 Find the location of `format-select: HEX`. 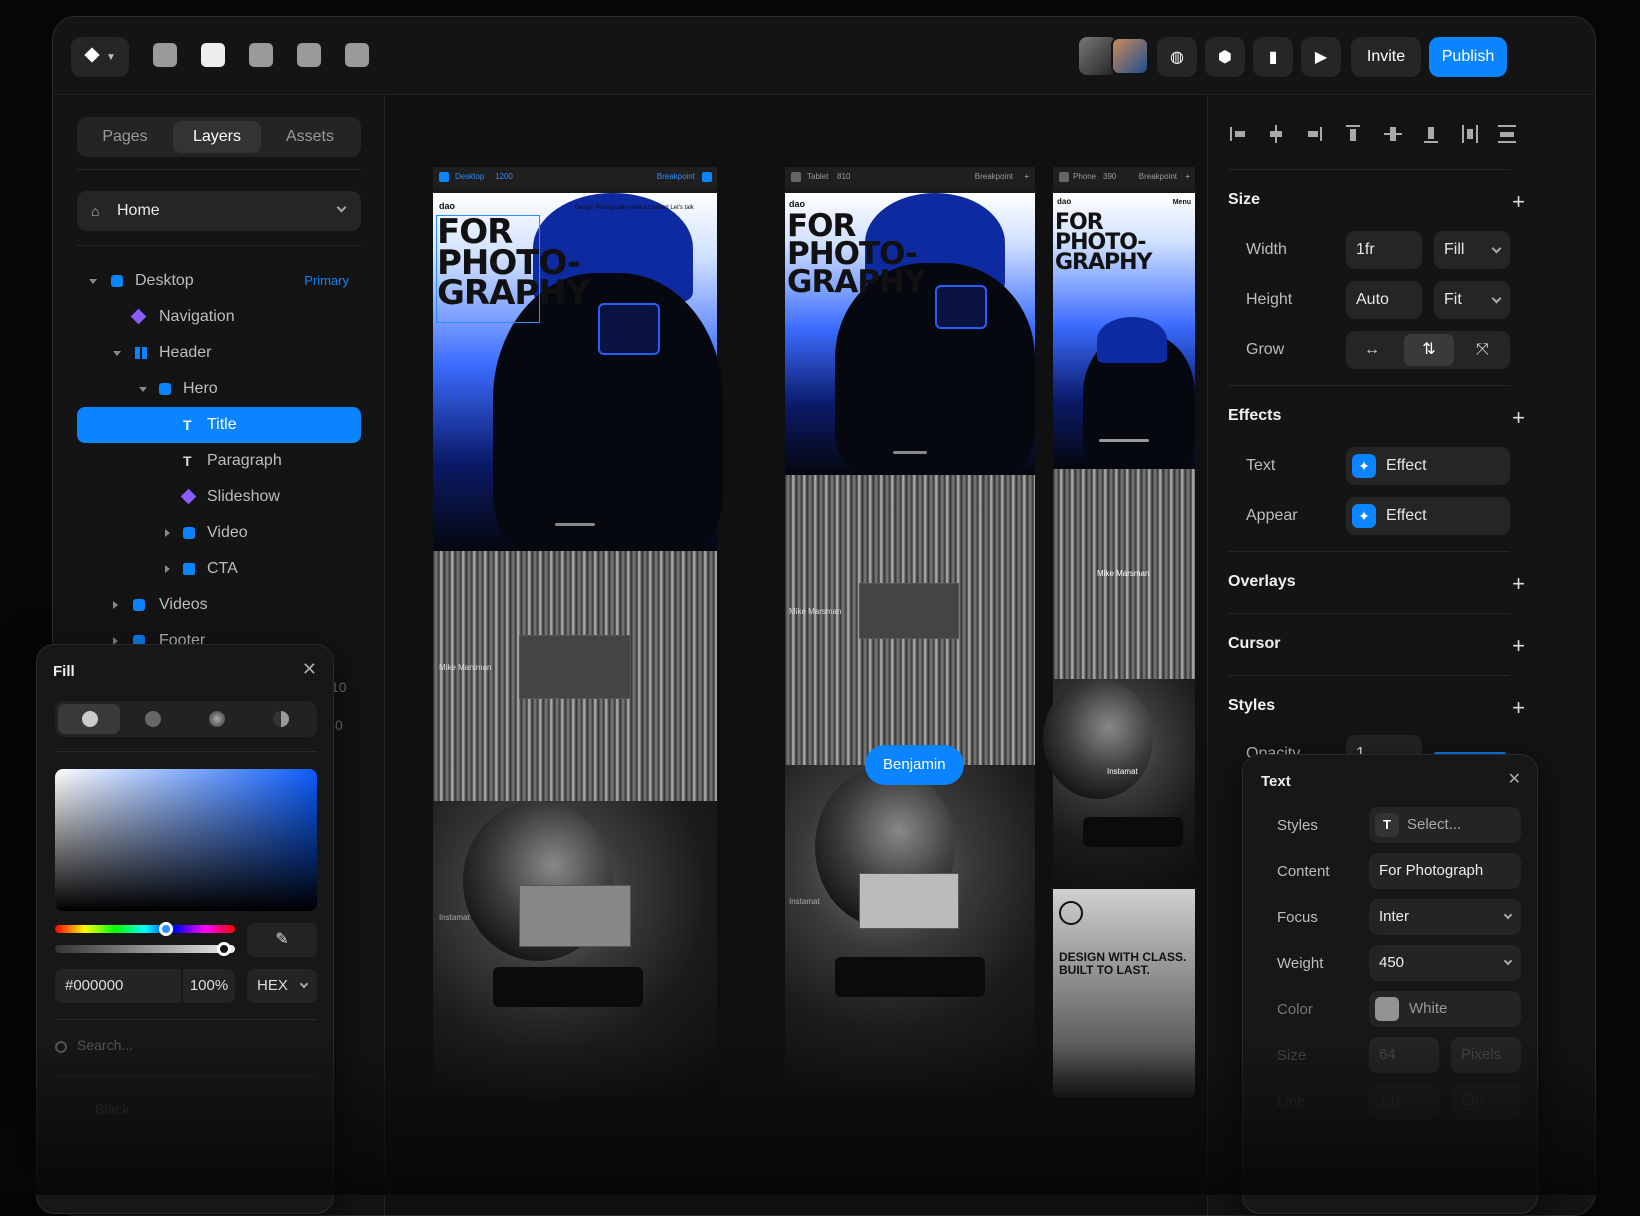

format-select: HEX is located at coordinates (282, 986).